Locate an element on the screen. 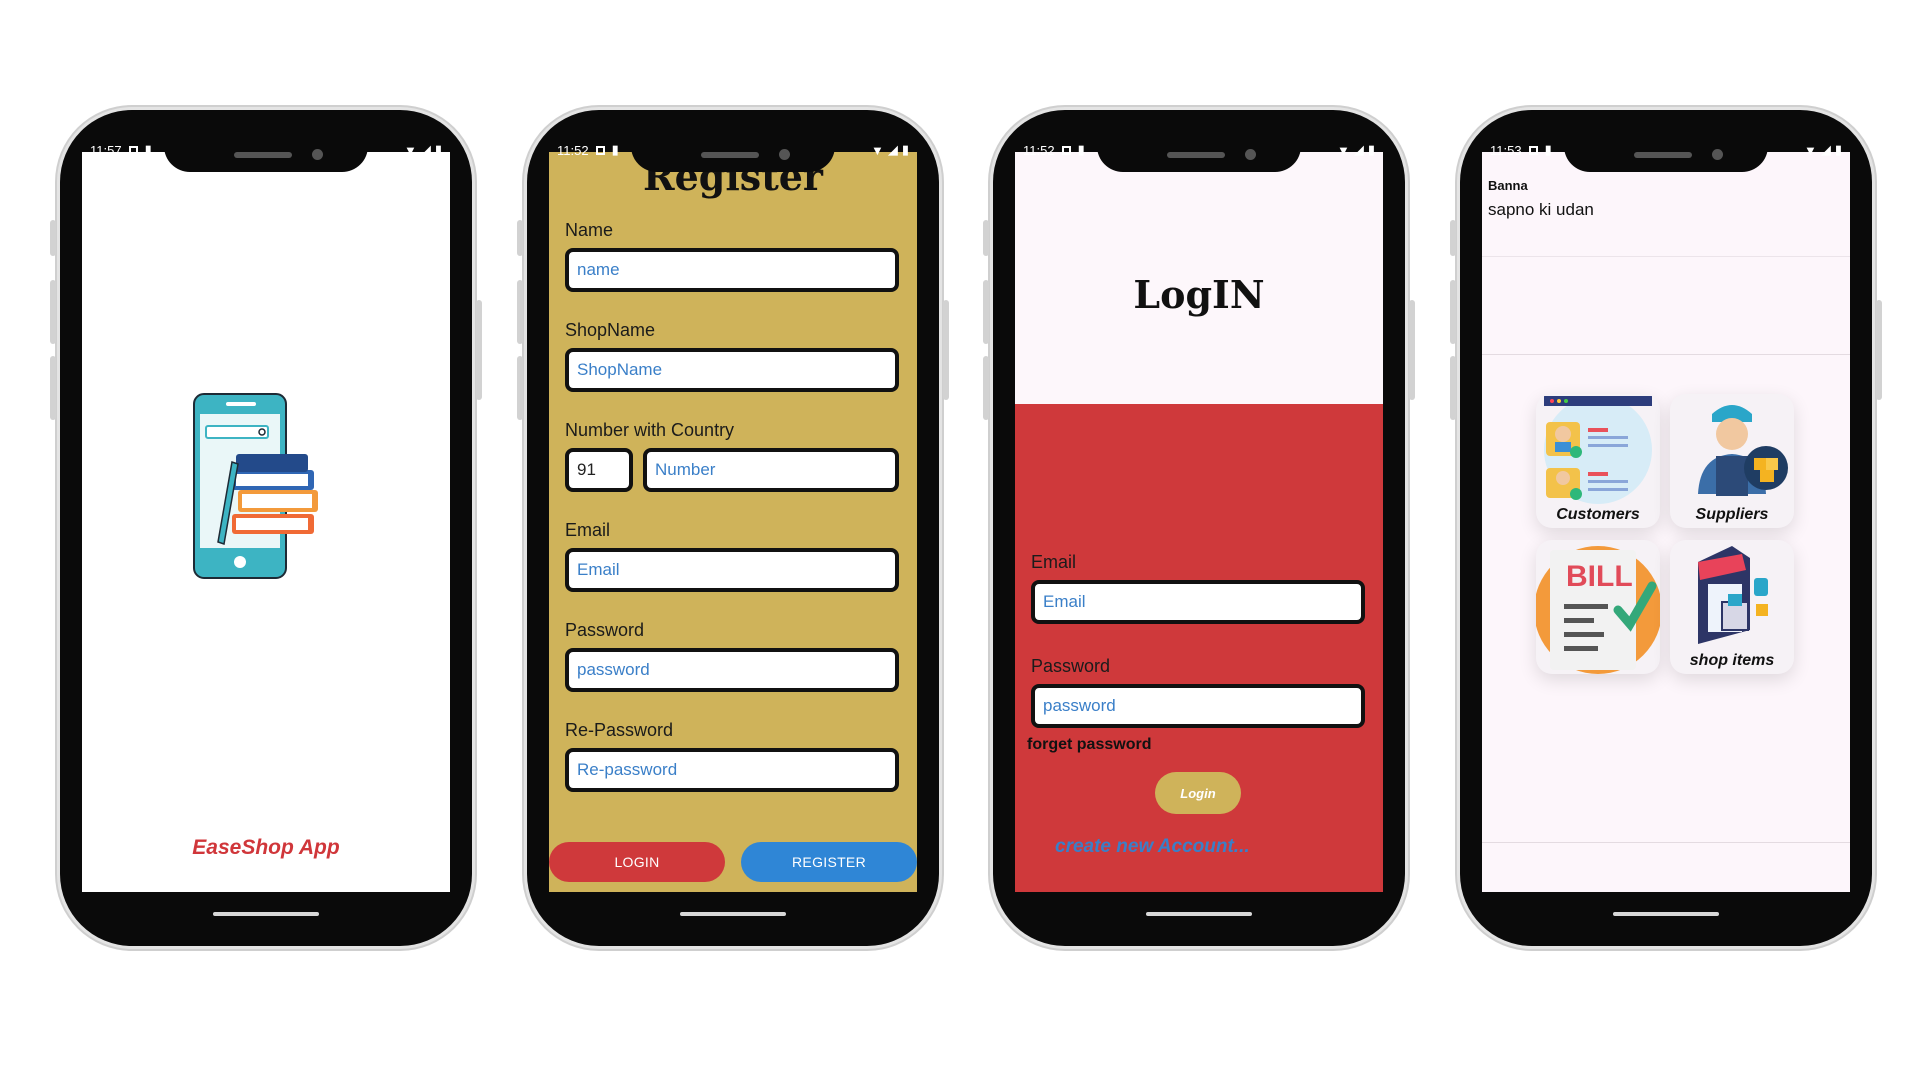 This screenshot has height=1080, width=1920. name-placeholder: name is located at coordinates (598, 269).